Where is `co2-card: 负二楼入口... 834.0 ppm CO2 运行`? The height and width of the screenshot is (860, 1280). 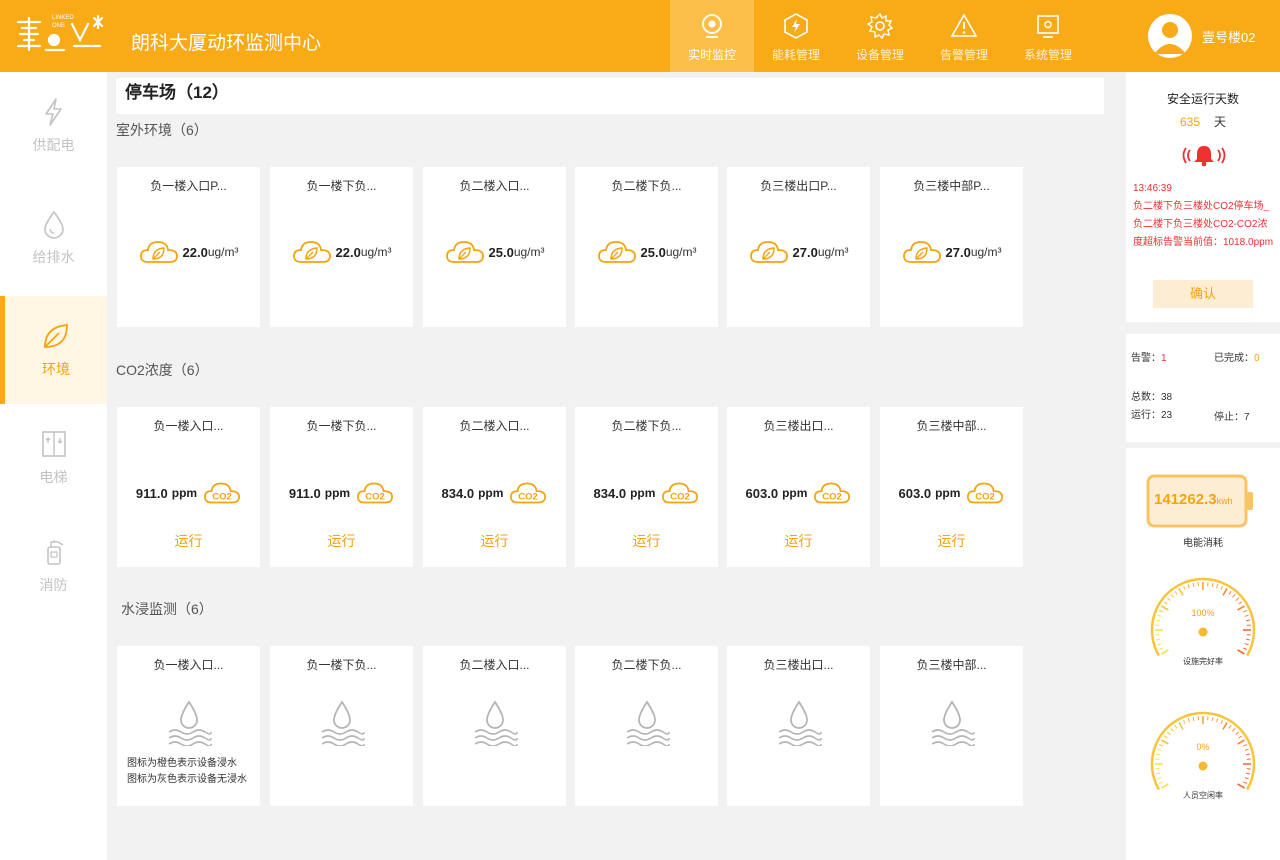
co2-card: 负二楼入口... 834.0 ppm CO2 运行 is located at coordinates (494, 487).